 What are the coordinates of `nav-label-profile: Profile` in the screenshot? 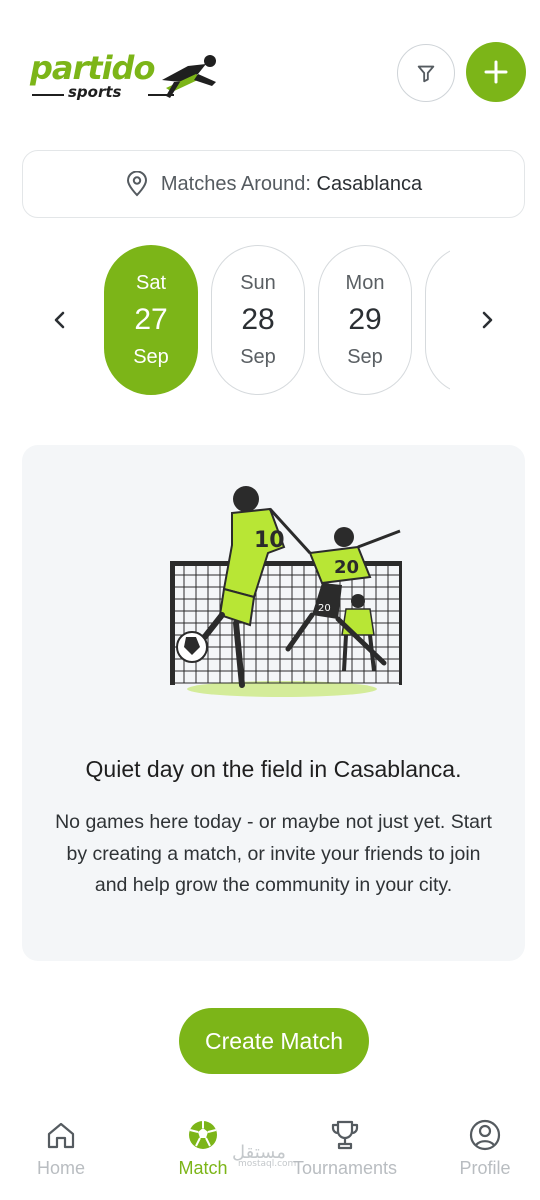 It's located at (485, 1168).